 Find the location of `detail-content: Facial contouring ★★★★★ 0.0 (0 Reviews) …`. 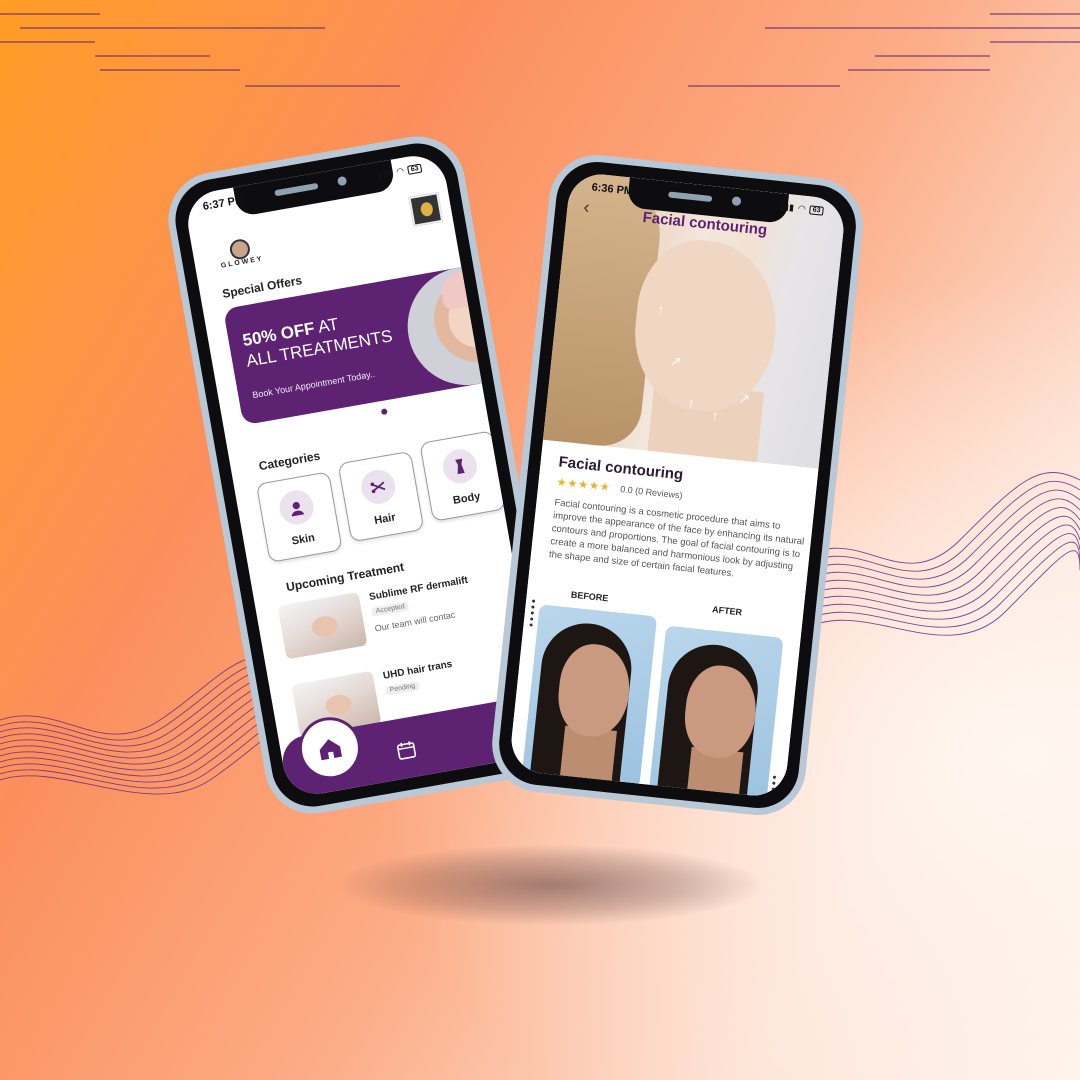

detail-content: Facial contouring ★★★★★ 0.0 (0 Reviews) … is located at coordinates (663, 619).